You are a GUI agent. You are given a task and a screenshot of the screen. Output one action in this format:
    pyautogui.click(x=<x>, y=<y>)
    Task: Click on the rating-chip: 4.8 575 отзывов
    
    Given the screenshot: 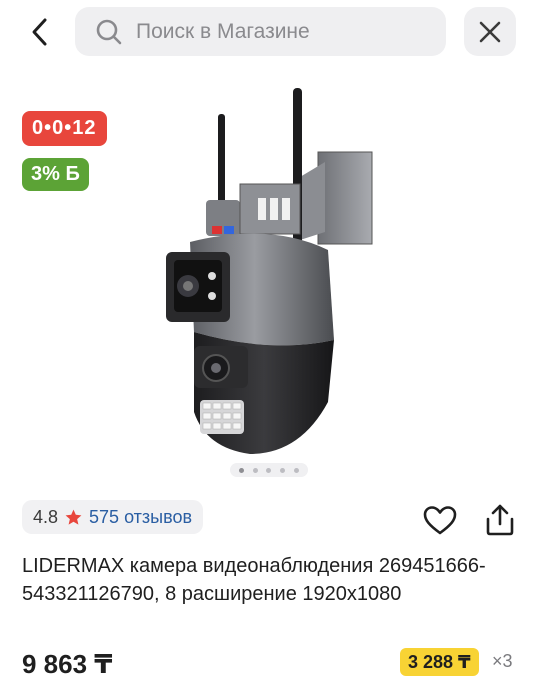 What is the action you would take?
    pyautogui.click(x=113, y=517)
    